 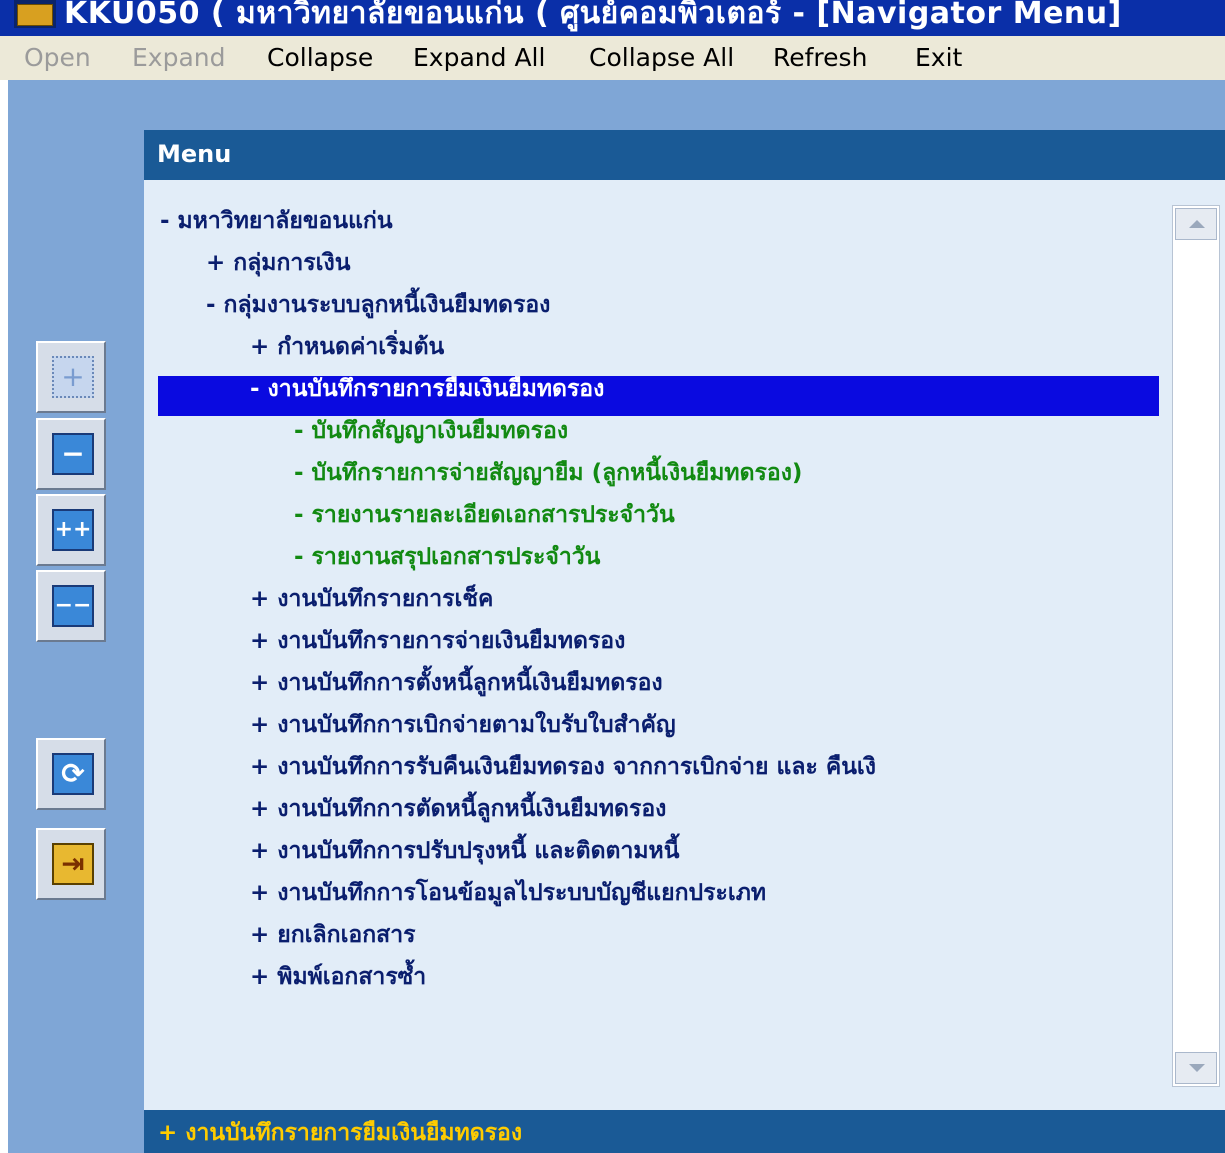 What do you see at coordinates (278, 263) in the screenshot?
I see `tree-item: + กลุ่มการเงิน` at bounding box center [278, 263].